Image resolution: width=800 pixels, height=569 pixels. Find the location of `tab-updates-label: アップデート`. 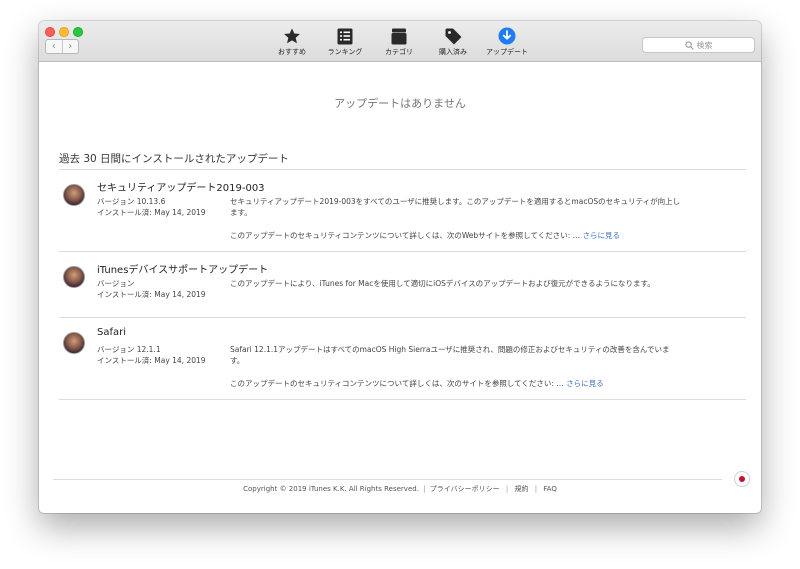

tab-updates-label: アップデート is located at coordinates (507, 52).